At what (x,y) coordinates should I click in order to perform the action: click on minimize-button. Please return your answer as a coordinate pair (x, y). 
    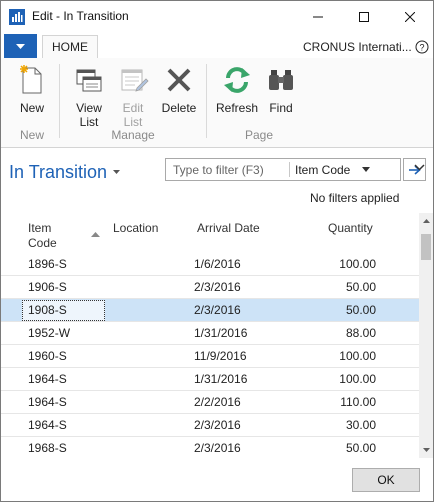
    Looking at the image, I should click on (318, 16).